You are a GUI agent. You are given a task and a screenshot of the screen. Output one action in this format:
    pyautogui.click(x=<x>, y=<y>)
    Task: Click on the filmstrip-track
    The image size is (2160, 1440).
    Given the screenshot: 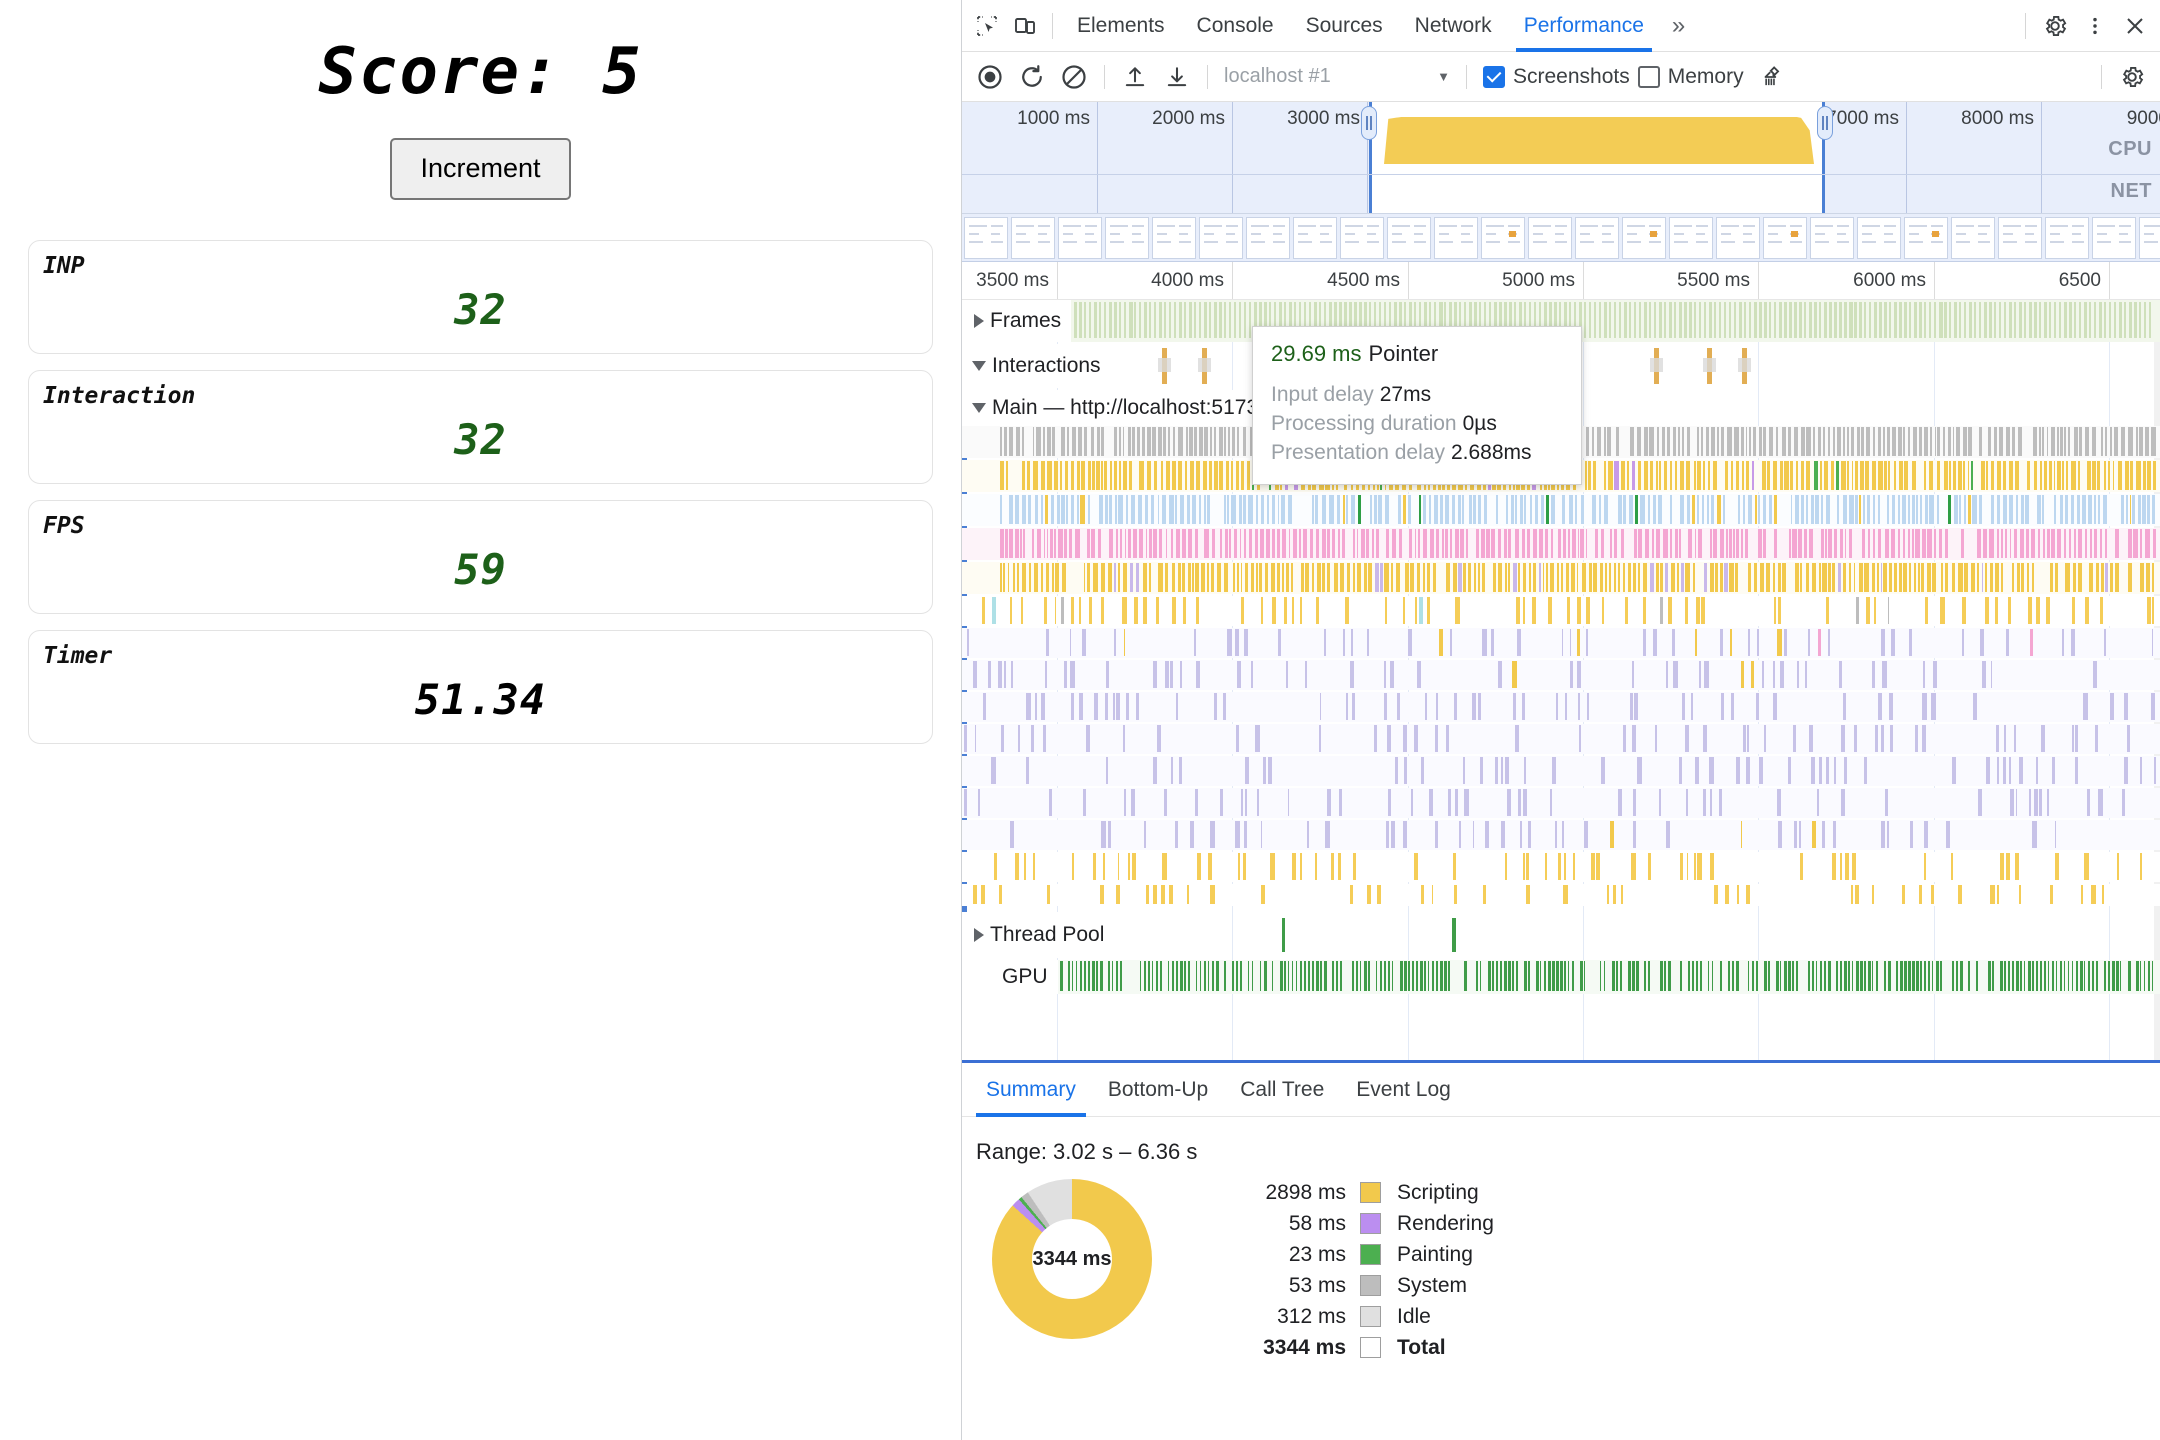 What is the action you would take?
    pyautogui.click(x=1561, y=238)
    